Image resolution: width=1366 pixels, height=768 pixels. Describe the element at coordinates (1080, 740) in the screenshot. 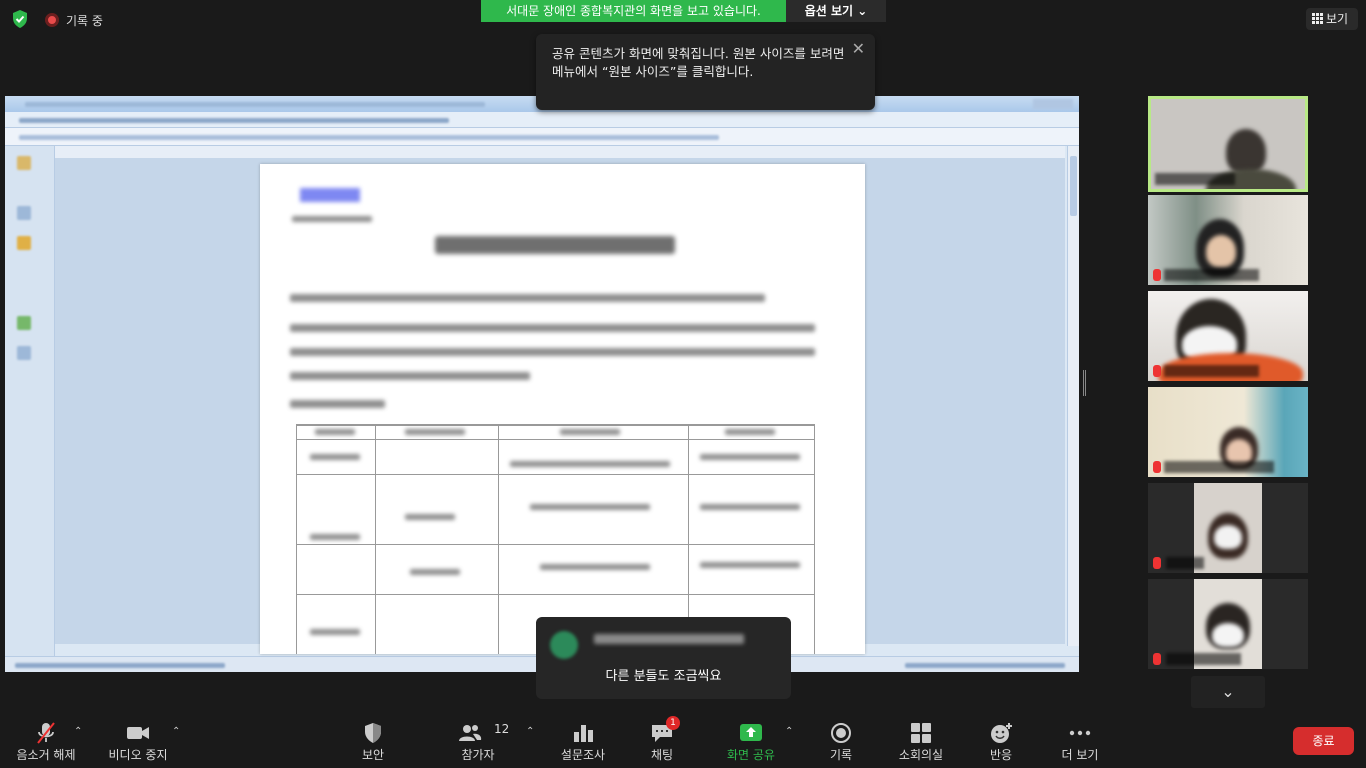

I see `more-button: 더 보기` at that location.